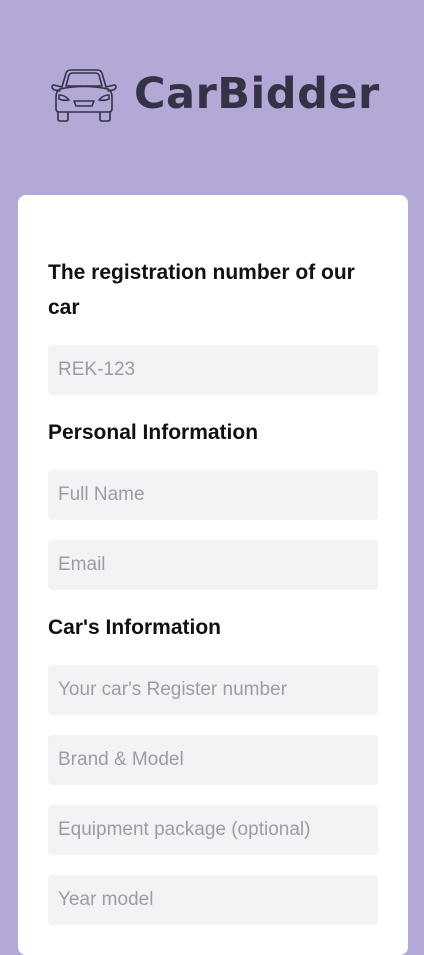 The width and height of the screenshot is (424, 955). Describe the element at coordinates (213, 830) in the screenshot. I see `equipment-package-input` at that location.